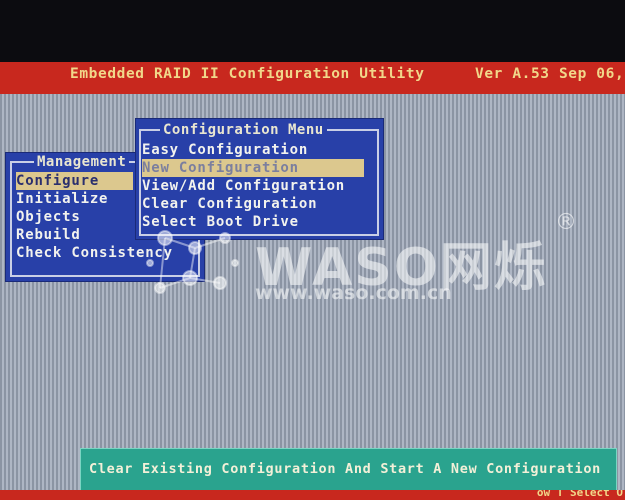 The width and height of the screenshot is (625, 500). Describe the element at coordinates (94, 253) in the screenshot. I see `menu-item-check-consistency: Check Consistency` at that location.